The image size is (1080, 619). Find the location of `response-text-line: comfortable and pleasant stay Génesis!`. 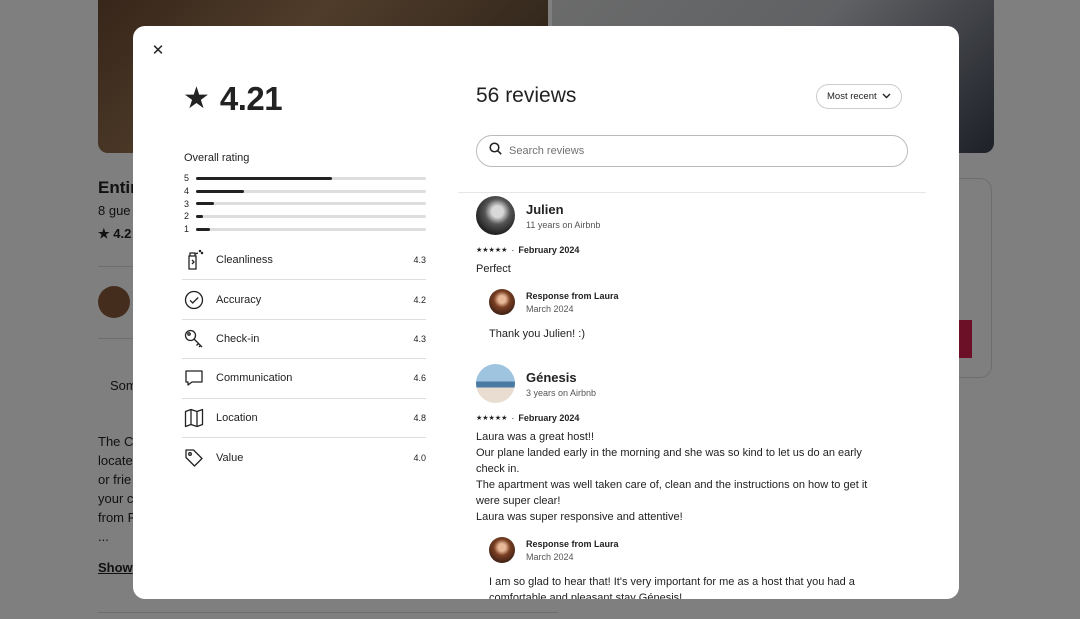

response-text-line: comfortable and pleasant stay Génesis! is located at coordinates (586, 595).